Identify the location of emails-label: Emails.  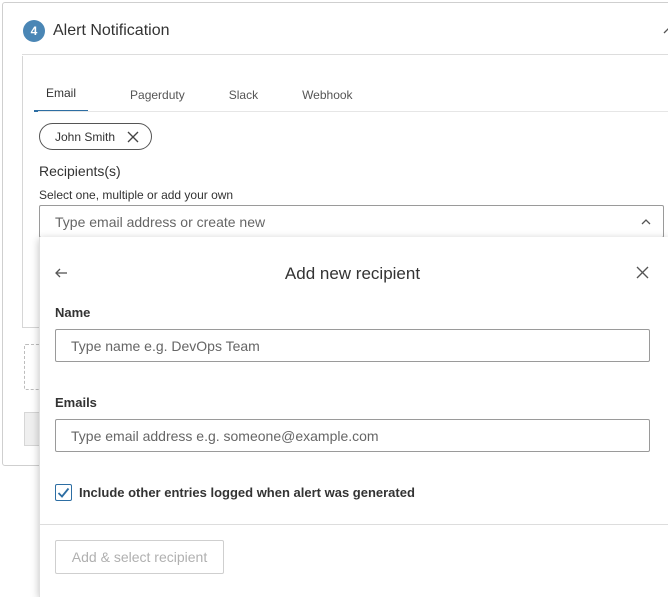
(76, 402).